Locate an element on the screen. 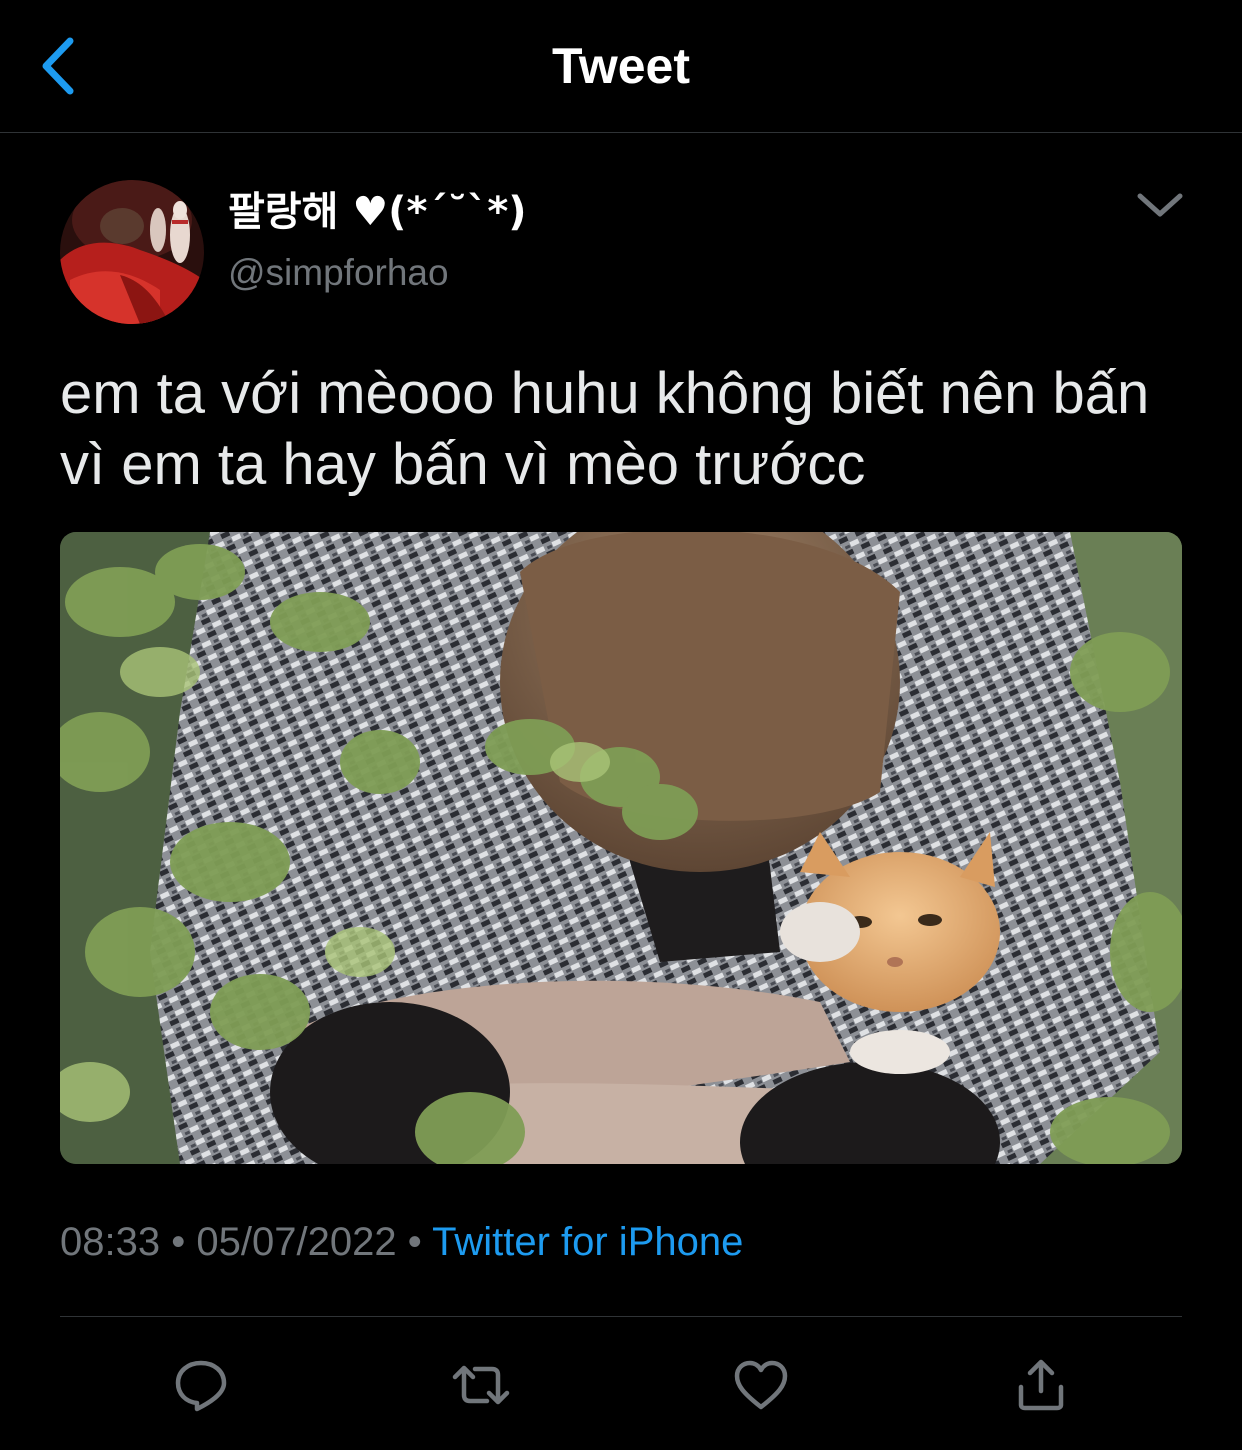  like-button is located at coordinates (761, 1385).